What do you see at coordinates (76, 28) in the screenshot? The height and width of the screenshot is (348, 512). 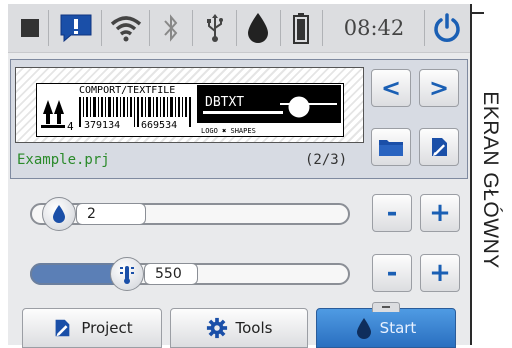 I see `message-icon` at bounding box center [76, 28].